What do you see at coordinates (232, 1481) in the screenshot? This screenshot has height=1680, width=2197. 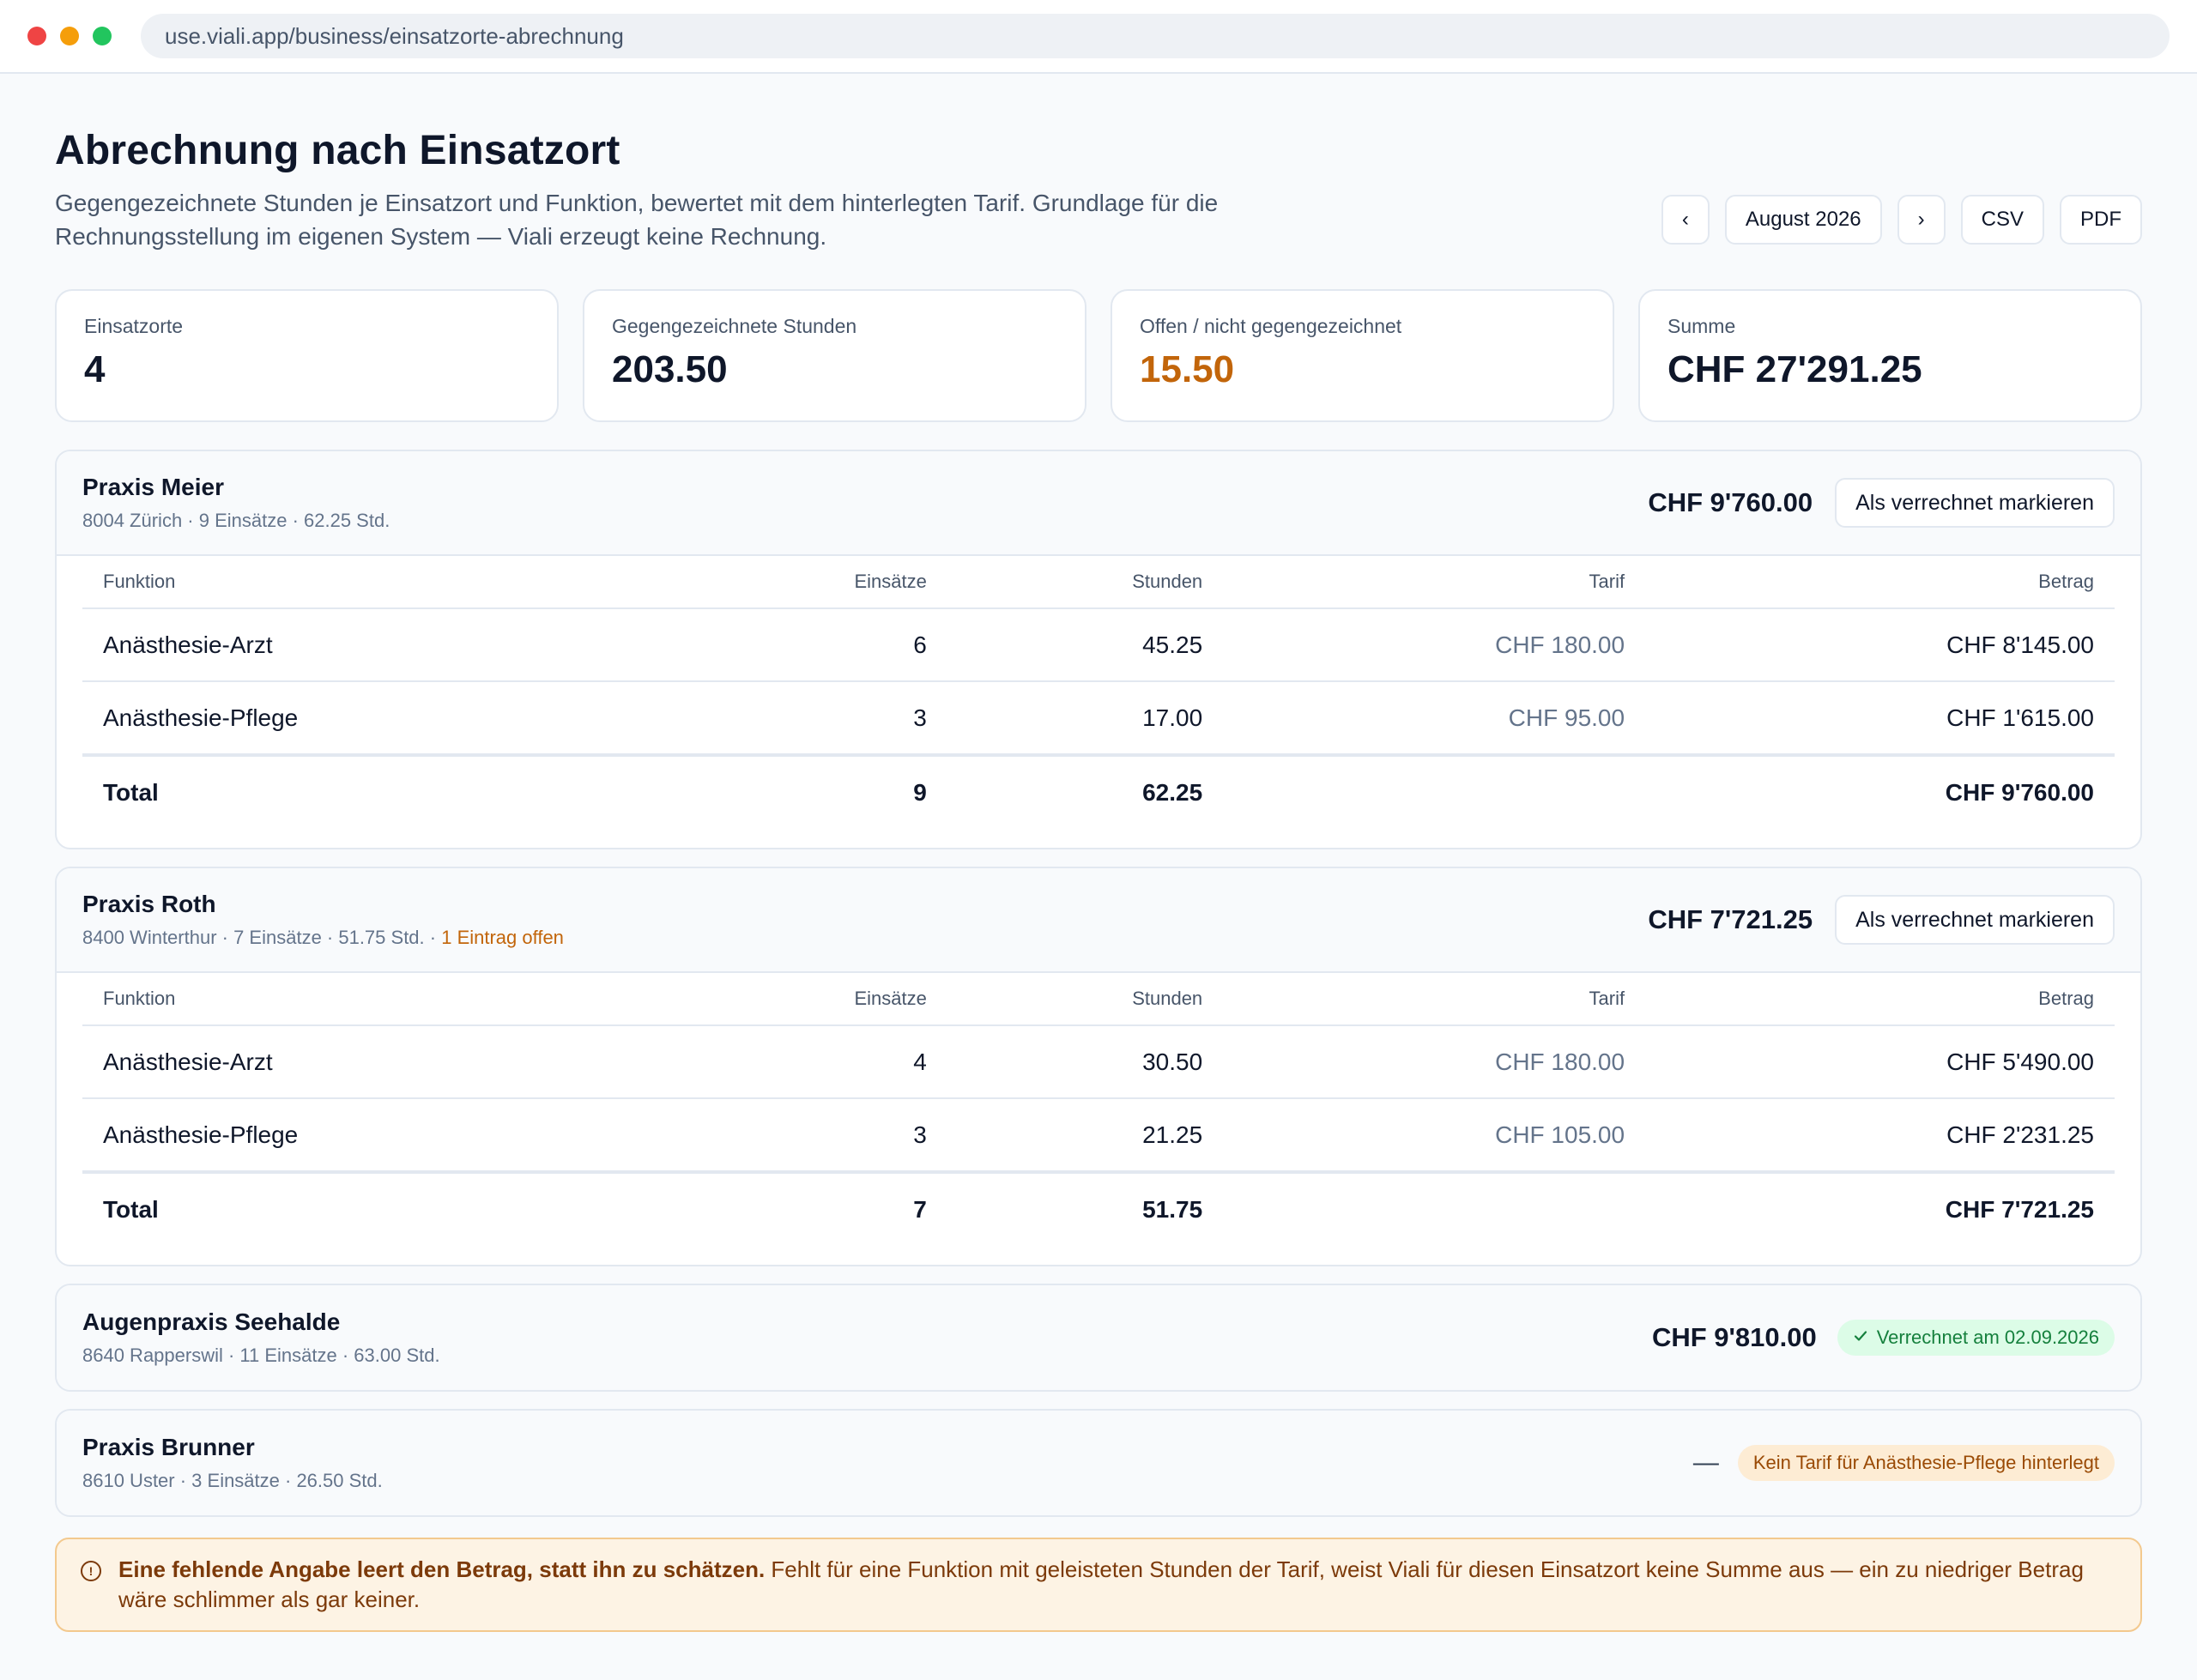 I see `location-meta: 8610 Uster · 3 Einsätze · 26.50 Std.` at bounding box center [232, 1481].